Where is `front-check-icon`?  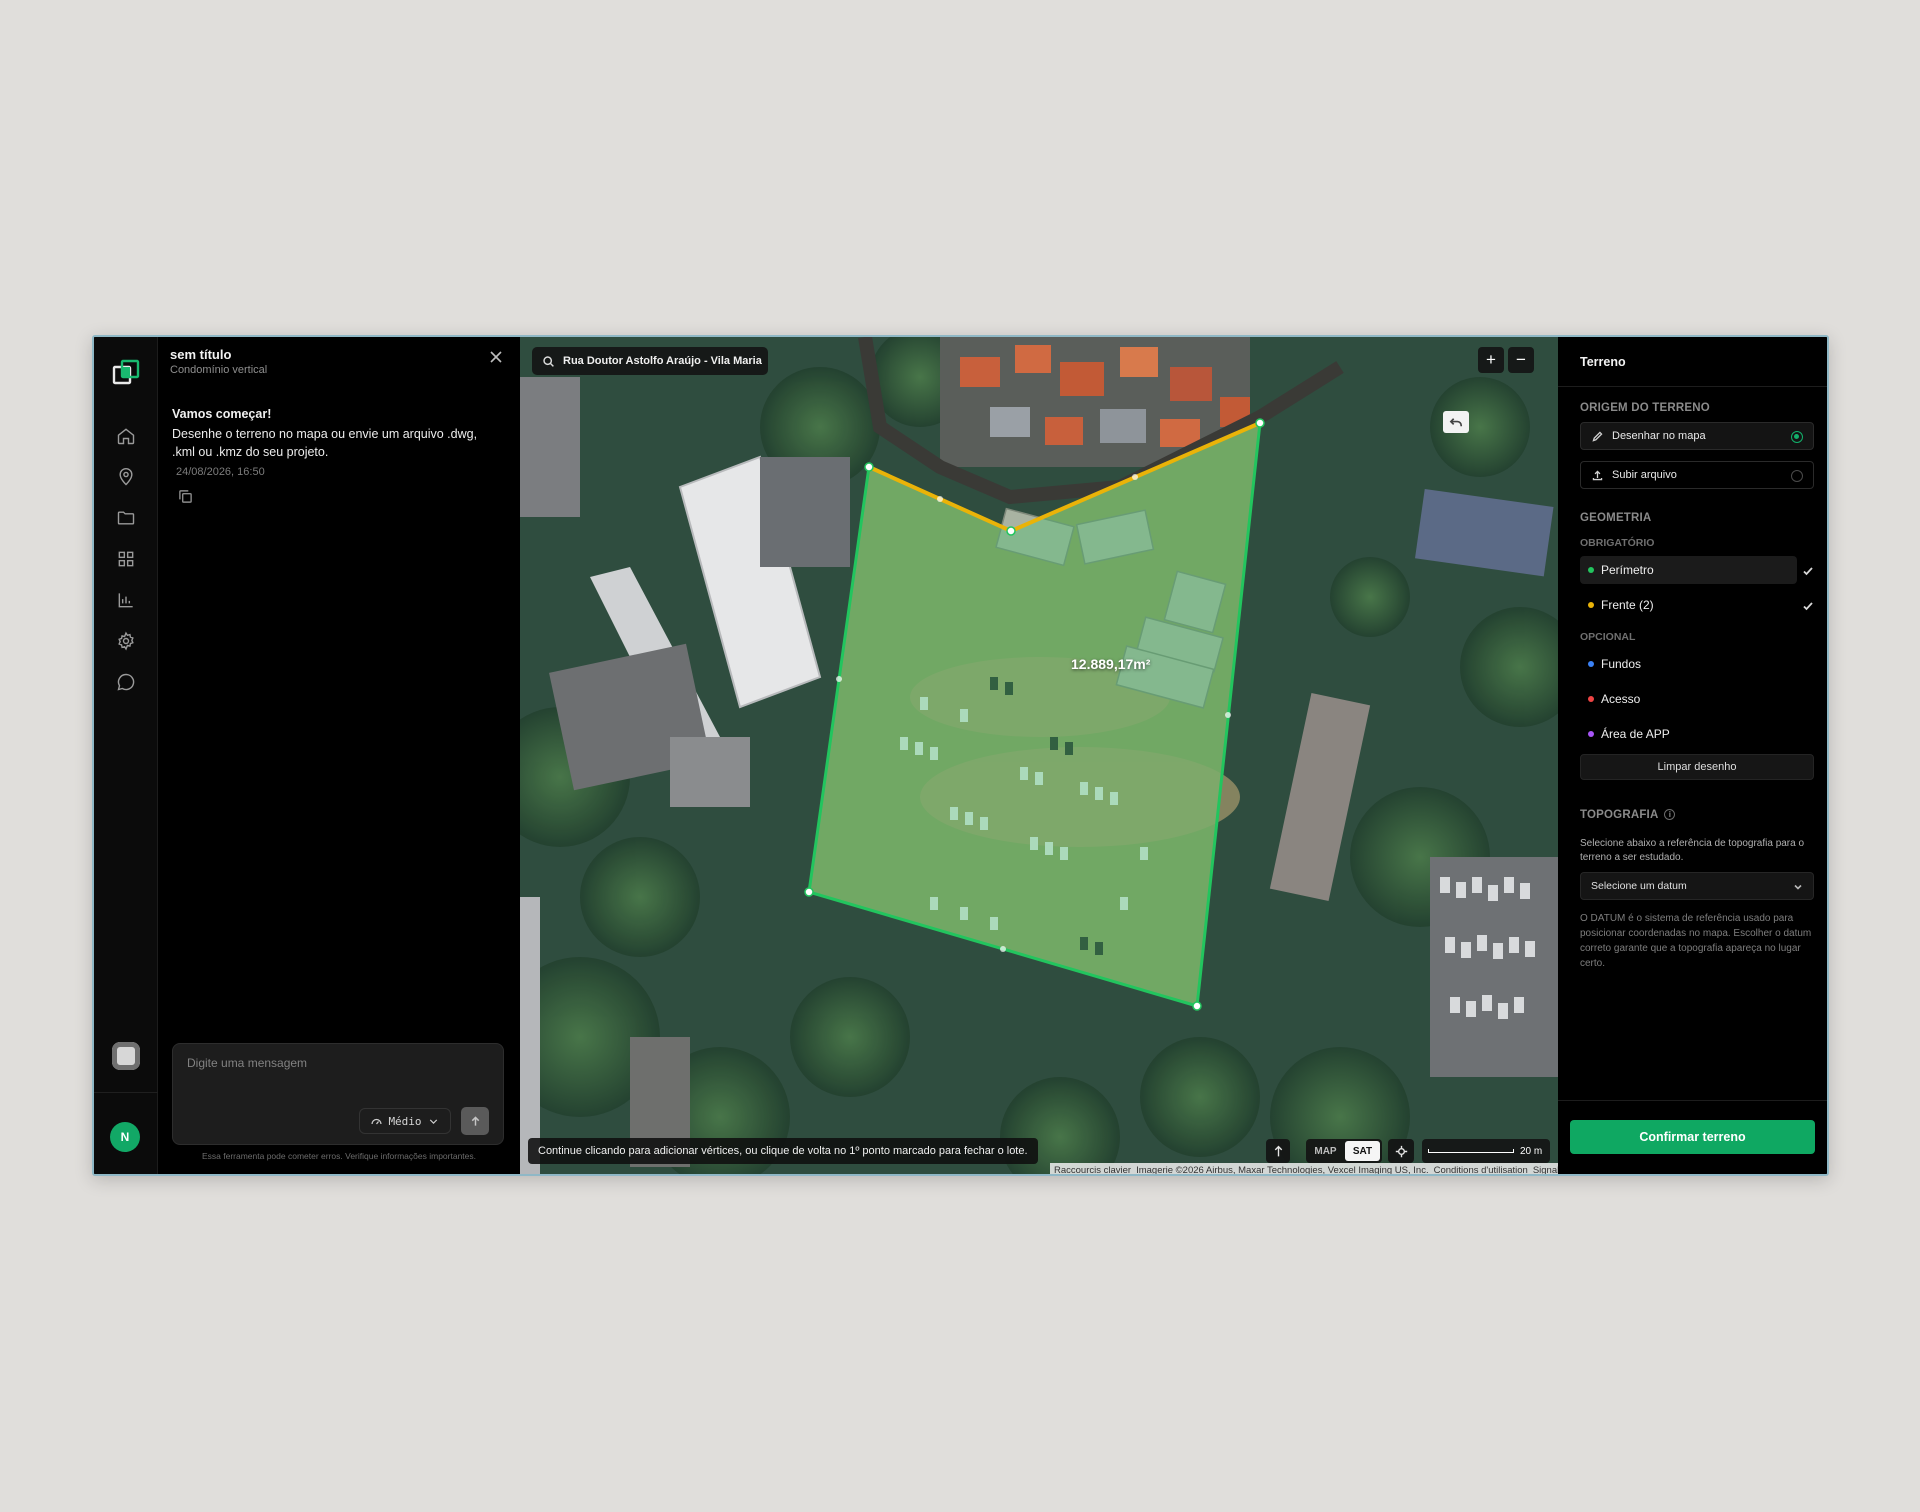
front-check-icon is located at coordinates (1808, 605).